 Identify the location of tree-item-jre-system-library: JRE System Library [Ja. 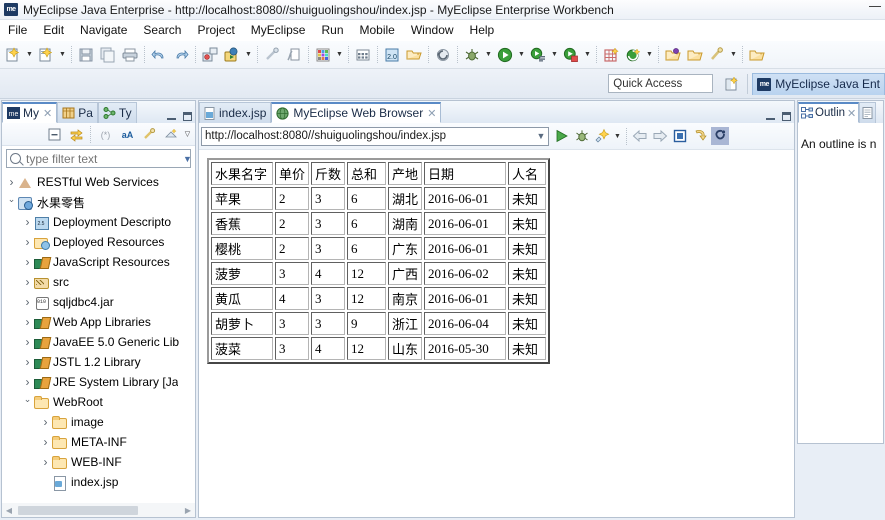
(98, 382).